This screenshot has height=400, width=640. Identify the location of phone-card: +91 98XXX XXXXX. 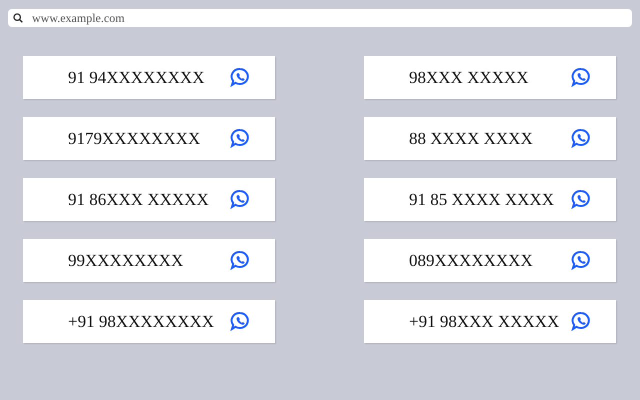
(490, 321).